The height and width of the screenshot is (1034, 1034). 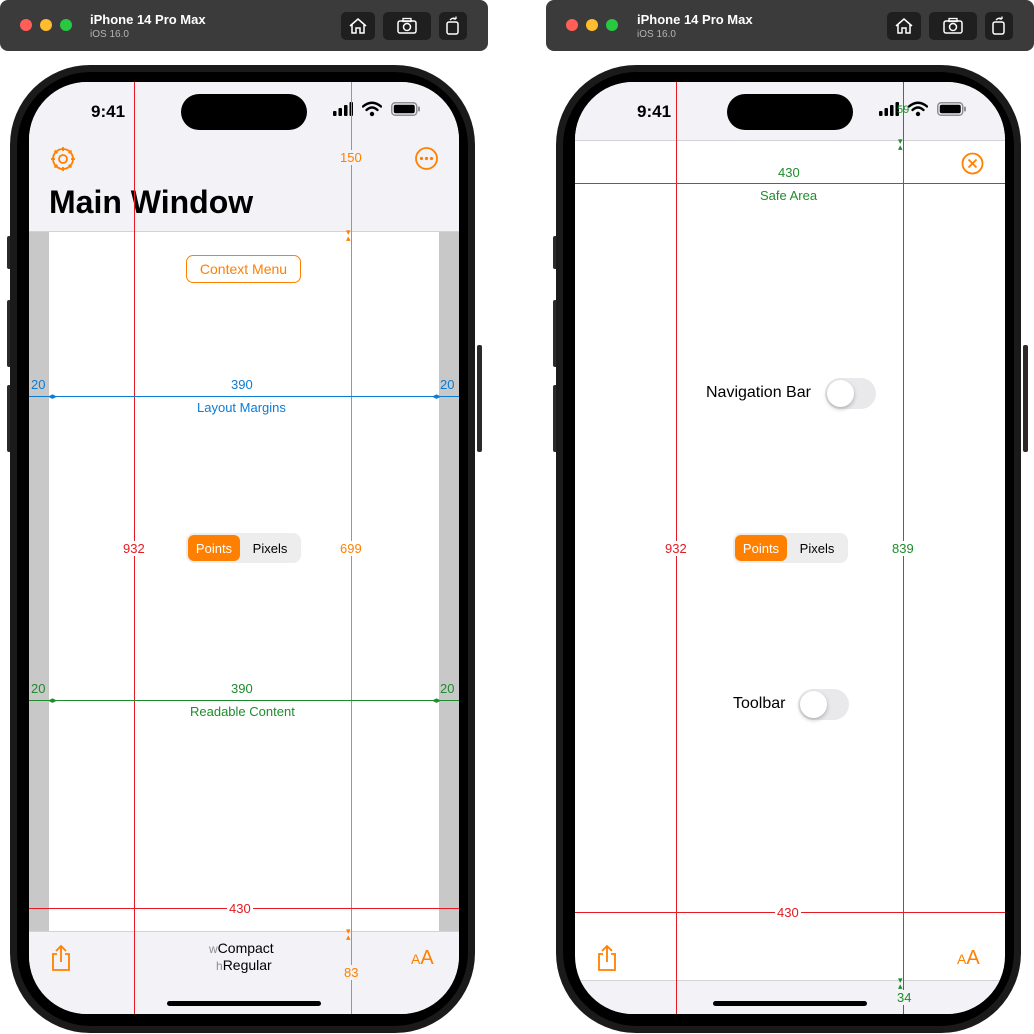 What do you see at coordinates (39, 581) in the screenshot?
I see `left-layout-margin` at bounding box center [39, 581].